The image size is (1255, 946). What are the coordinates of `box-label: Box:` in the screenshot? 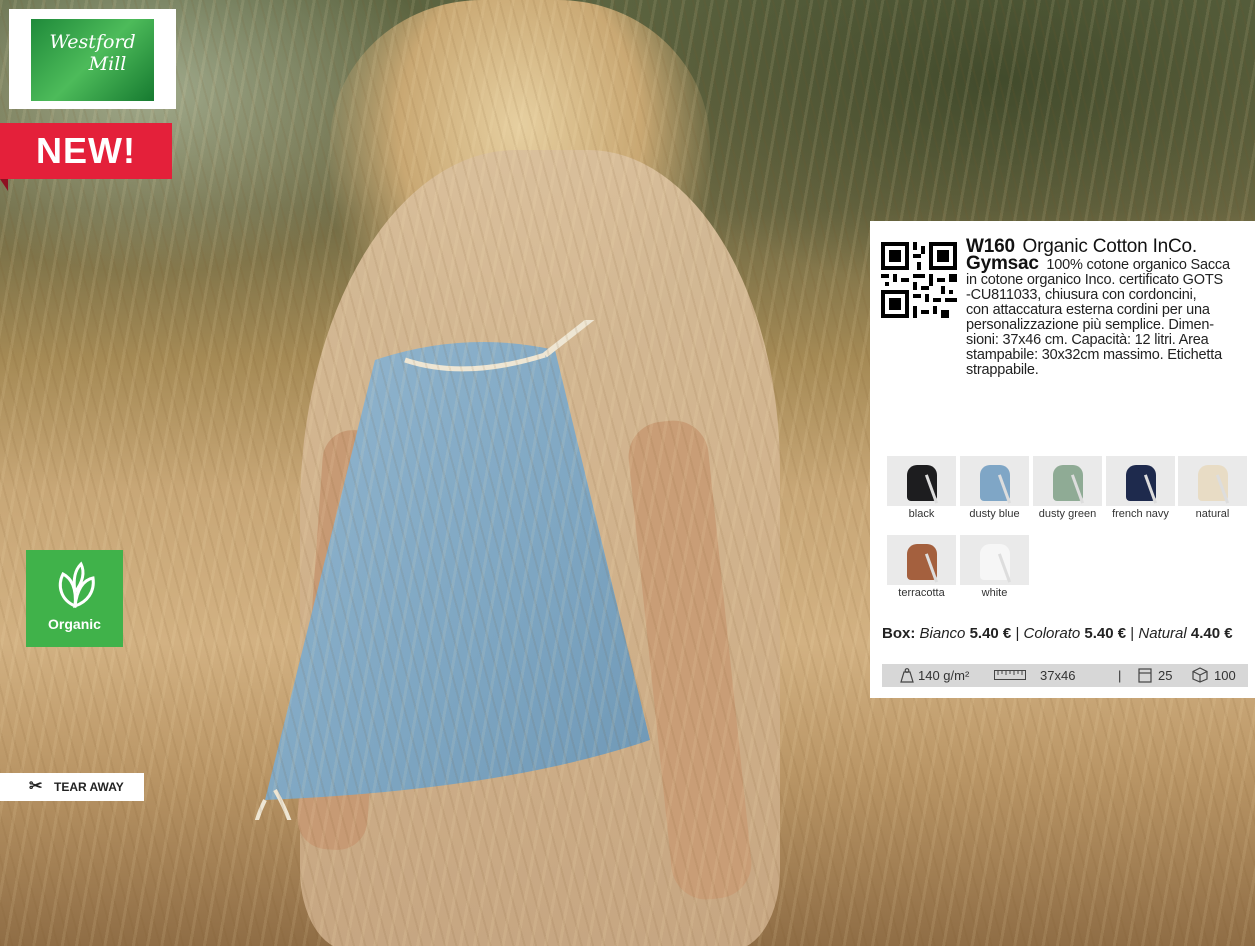 It's located at (899, 633).